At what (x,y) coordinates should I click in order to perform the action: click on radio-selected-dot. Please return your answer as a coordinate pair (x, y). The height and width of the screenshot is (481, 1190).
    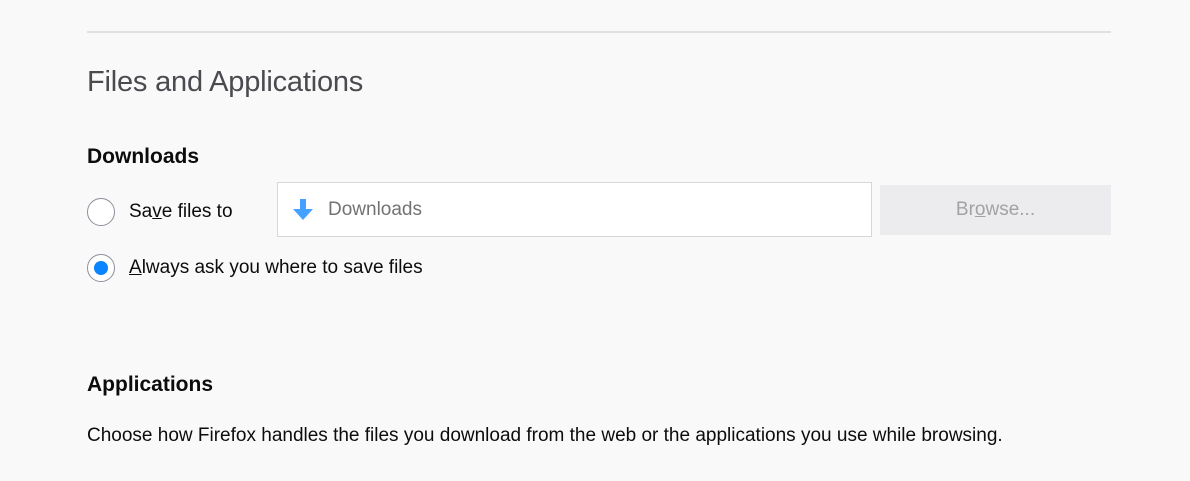
    Looking at the image, I should click on (101, 268).